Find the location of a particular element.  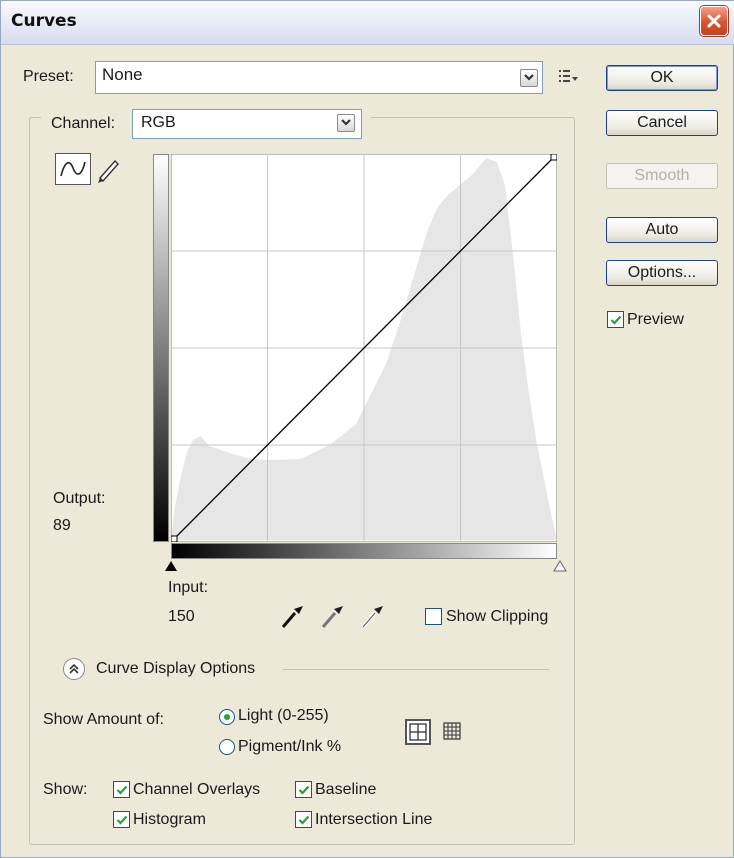

simple-grid-icon is located at coordinates (418, 732).